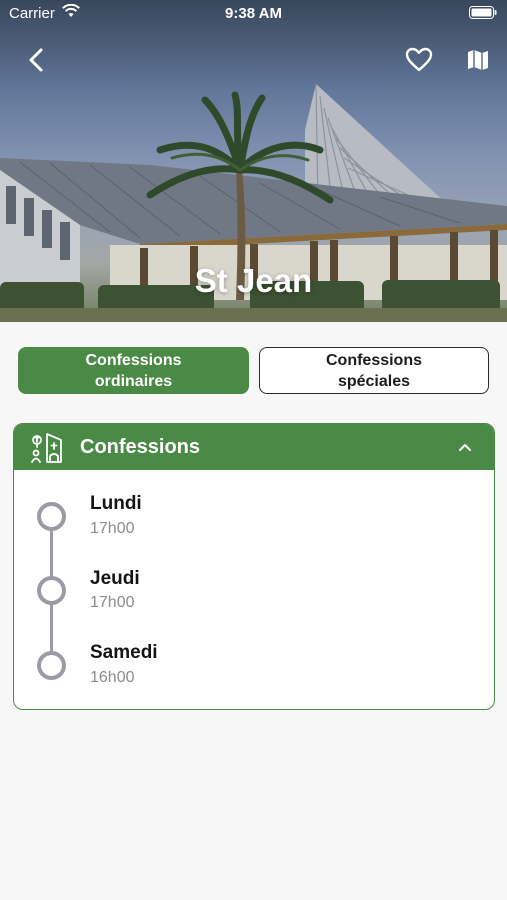 Image resolution: width=507 pixels, height=900 pixels. I want to click on church-confession-icon, so click(47, 450).